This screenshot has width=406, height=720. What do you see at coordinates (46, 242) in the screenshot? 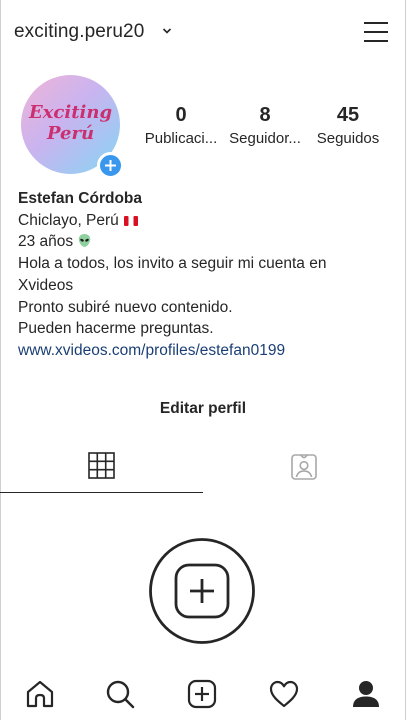
I see `bio-age: 23 años` at bounding box center [46, 242].